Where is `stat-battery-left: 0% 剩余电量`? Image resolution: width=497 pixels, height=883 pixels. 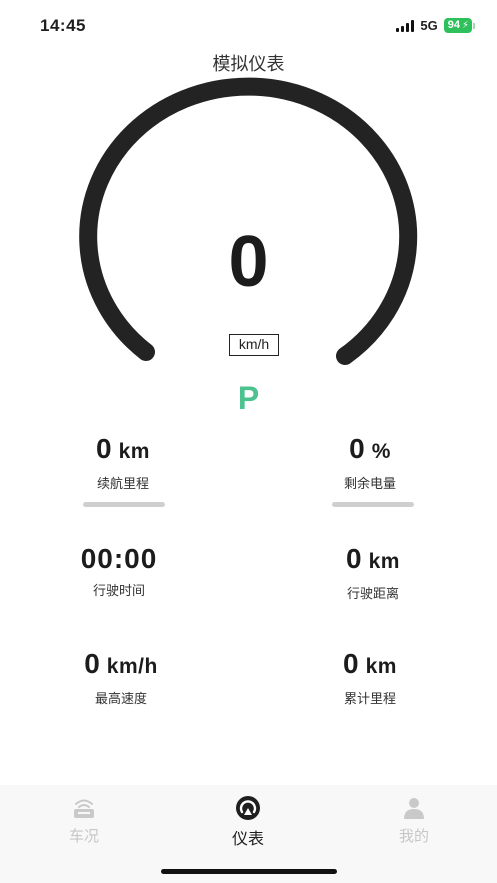
stat-battery-left: 0% 剩余电量 is located at coordinates (370, 462).